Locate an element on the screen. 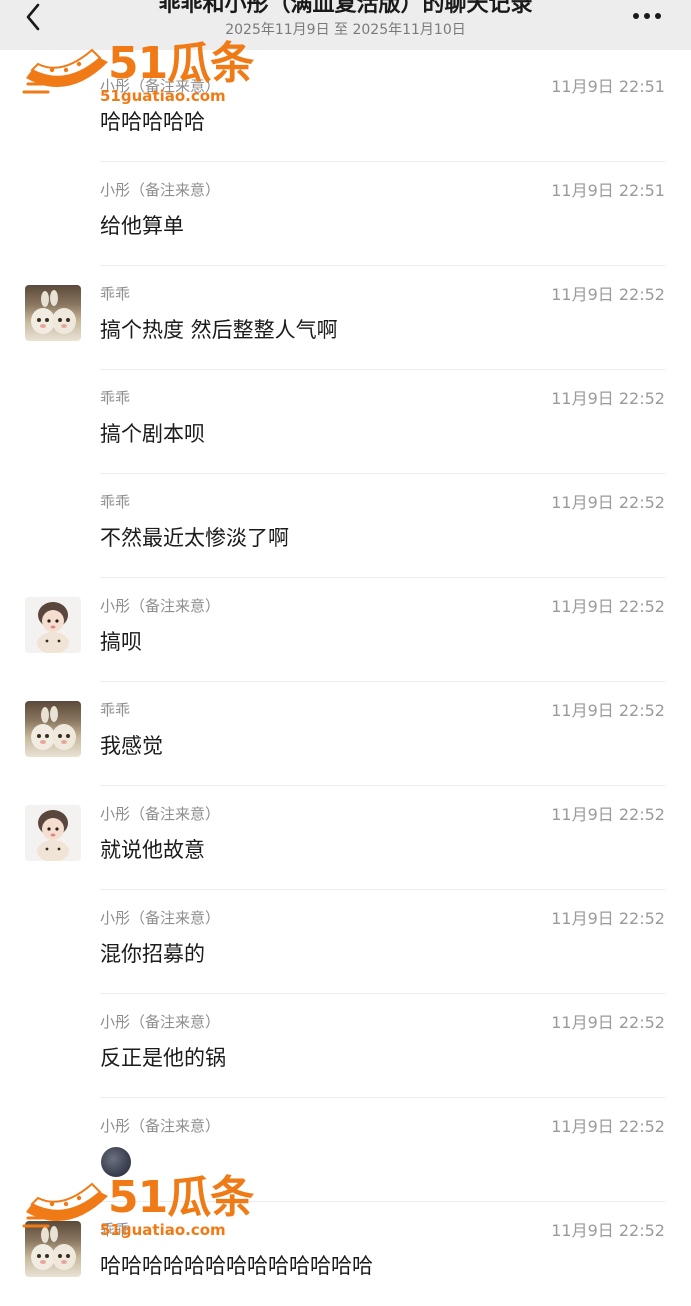 The width and height of the screenshot is (691, 1306). message-text: 搞呗 is located at coordinates (121, 642).